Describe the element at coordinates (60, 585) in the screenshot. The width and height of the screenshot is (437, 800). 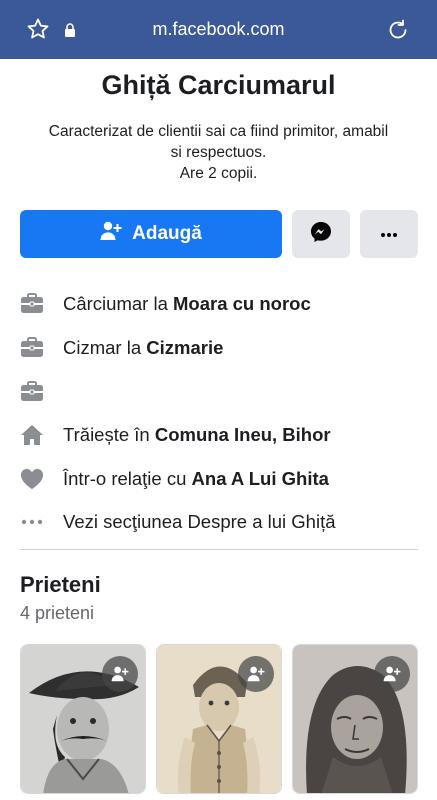
I see `friends-heading: Prieteni` at that location.